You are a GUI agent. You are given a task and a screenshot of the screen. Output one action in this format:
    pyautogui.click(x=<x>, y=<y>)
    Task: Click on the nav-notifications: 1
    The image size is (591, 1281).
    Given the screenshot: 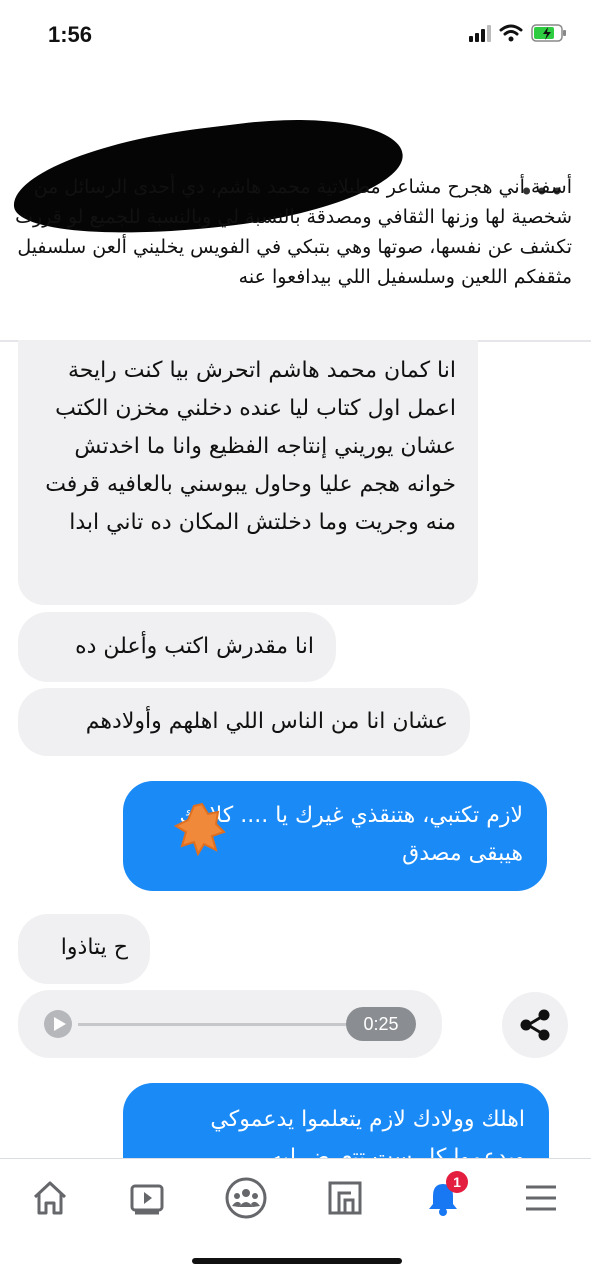 What is the action you would take?
    pyautogui.click(x=443, y=1197)
    